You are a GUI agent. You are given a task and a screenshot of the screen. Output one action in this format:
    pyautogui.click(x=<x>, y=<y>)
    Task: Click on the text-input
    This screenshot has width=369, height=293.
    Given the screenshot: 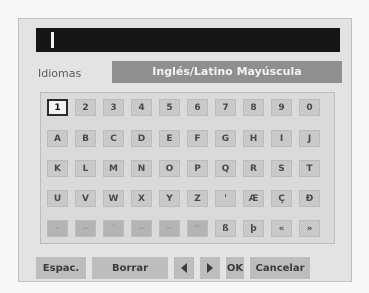 What is the action you would take?
    pyautogui.click(x=188, y=40)
    